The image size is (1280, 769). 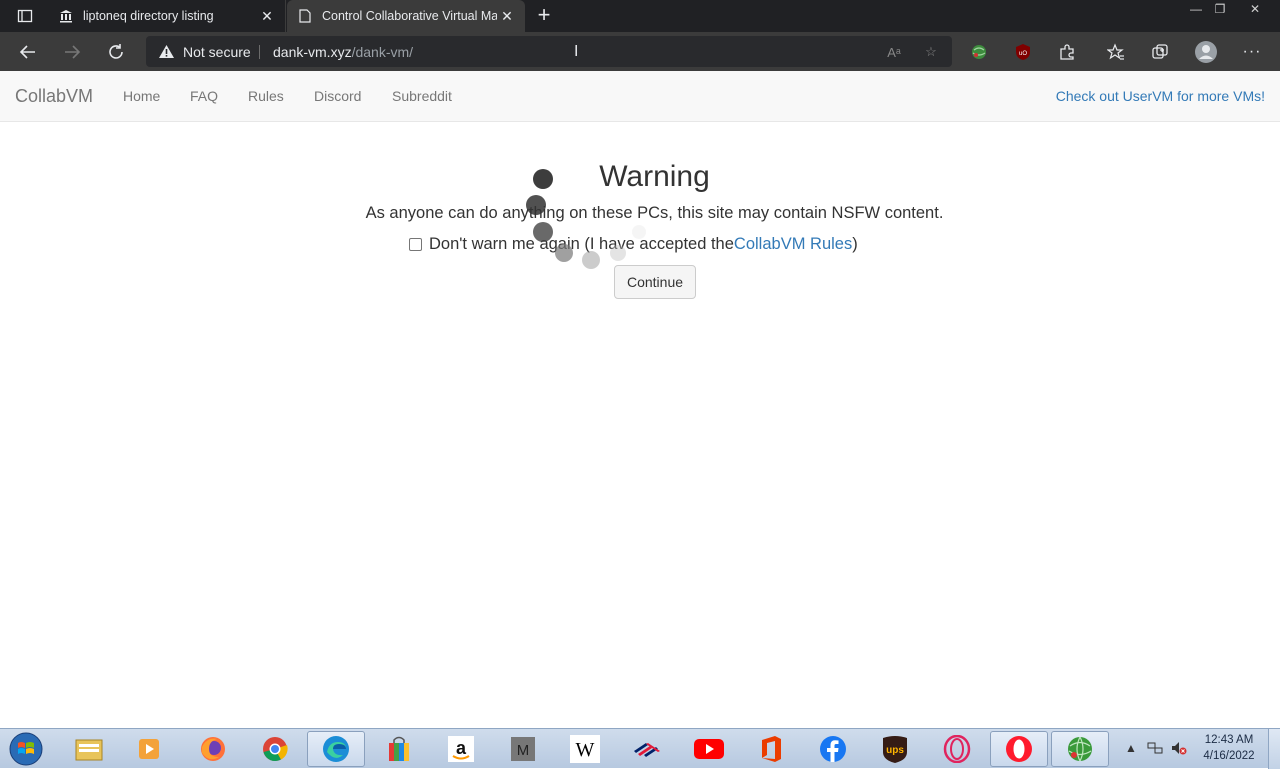 I want to click on security-indicator: Not secure, so click(x=204, y=51).